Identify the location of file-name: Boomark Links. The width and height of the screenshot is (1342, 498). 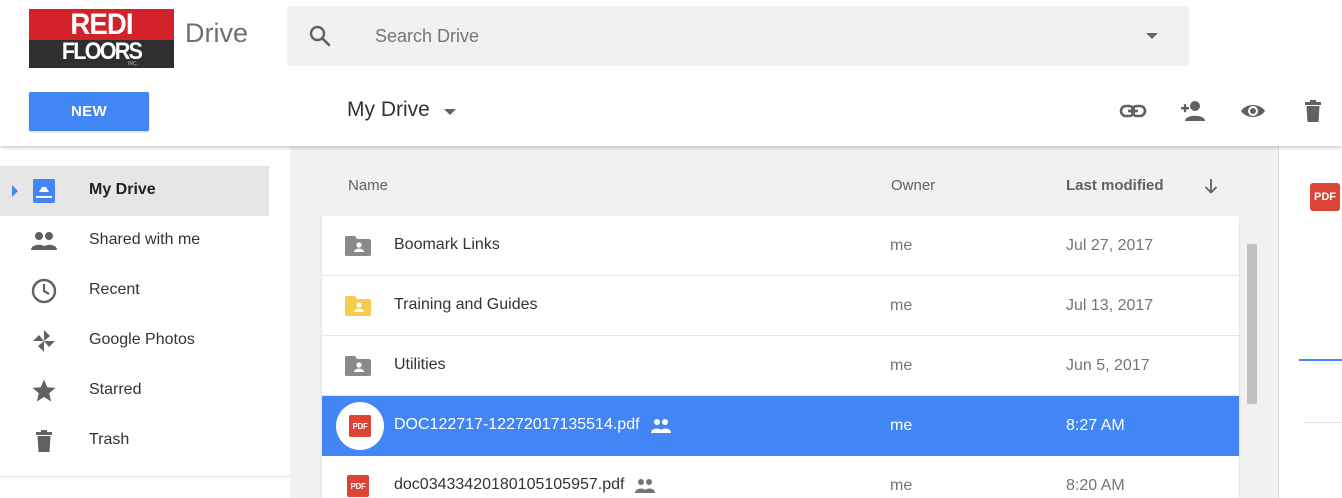
(447, 245).